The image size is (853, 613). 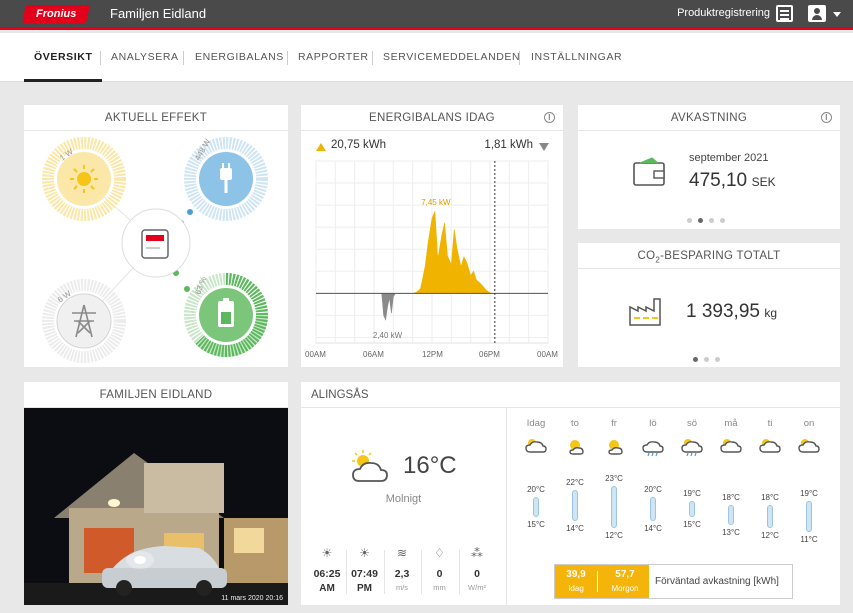 I want to click on weather-stat-value: 06:25, so click(x=327, y=574).